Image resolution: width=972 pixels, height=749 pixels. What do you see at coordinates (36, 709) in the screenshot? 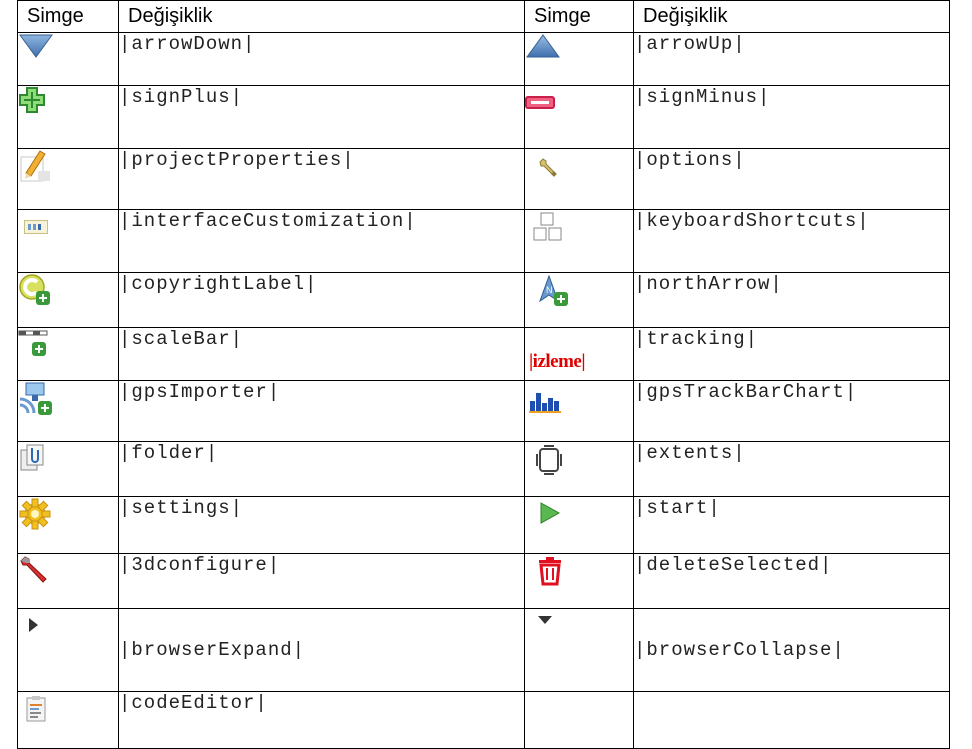
I see `code-editor-icon` at bounding box center [36, 709].